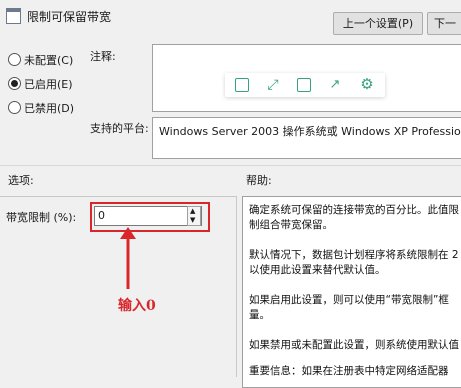 Image resolution: width=461 pixels, height=388 pixels. Describe the element at coordinates (103, 56) in the screenshot. I see `comment-label: 注释:` at that location.